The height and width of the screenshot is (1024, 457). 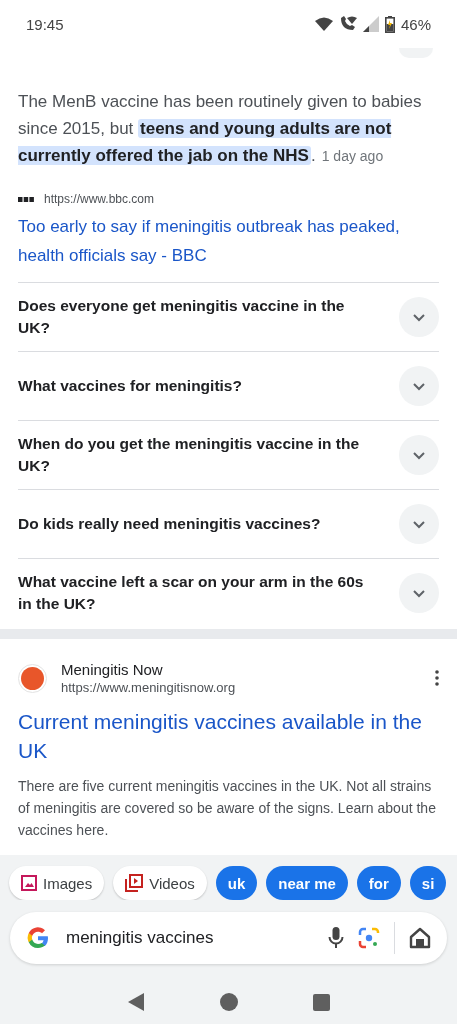 What do you see at coordinates (29, 883) in the screenshot?
I see `image-icon` at bounding box center [29, 883].